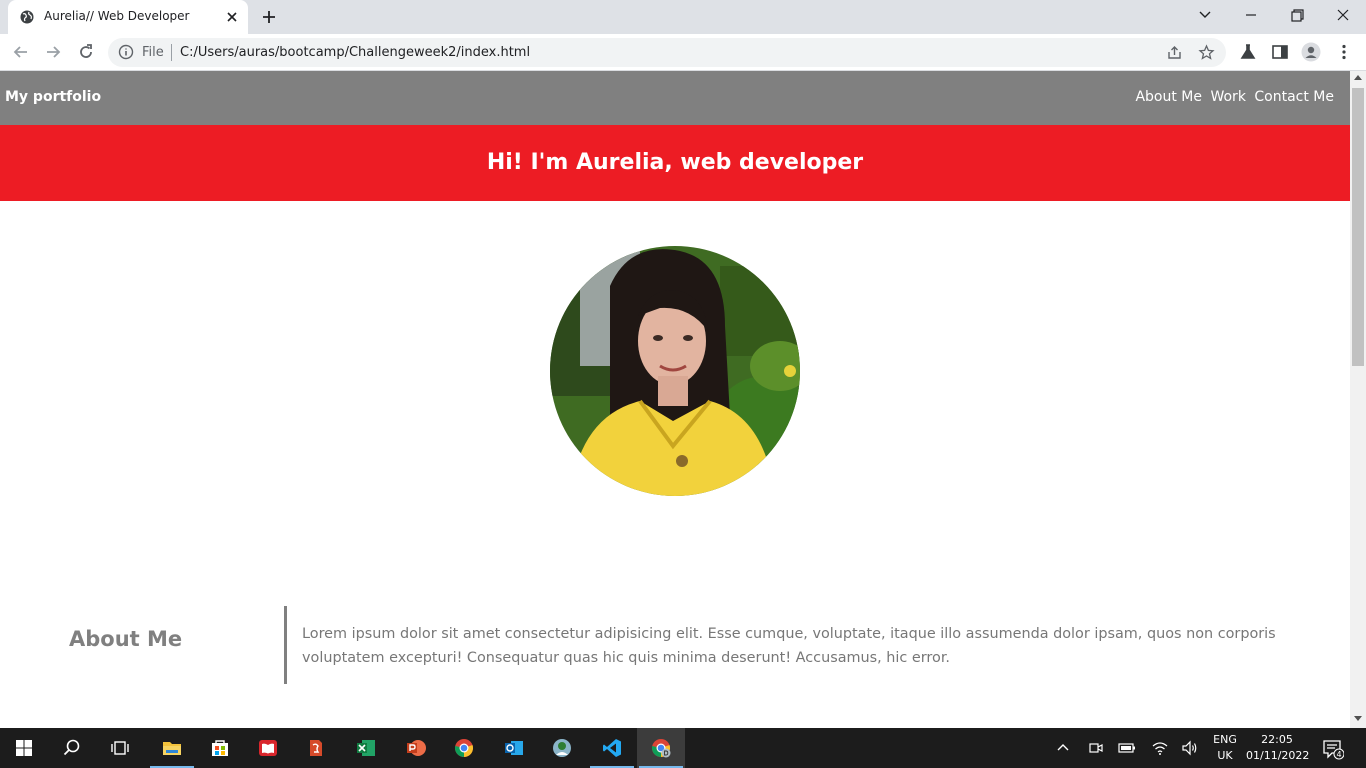 The width and height of the screenshot is (1366, 768). I want to click on url-separator, so click(171, 52).